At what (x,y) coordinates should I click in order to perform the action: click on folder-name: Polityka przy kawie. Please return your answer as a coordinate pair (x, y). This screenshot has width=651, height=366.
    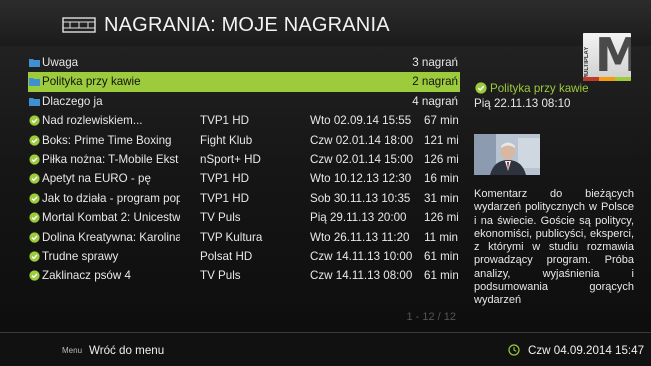
    Looking at the image, I should click on (91, 82).